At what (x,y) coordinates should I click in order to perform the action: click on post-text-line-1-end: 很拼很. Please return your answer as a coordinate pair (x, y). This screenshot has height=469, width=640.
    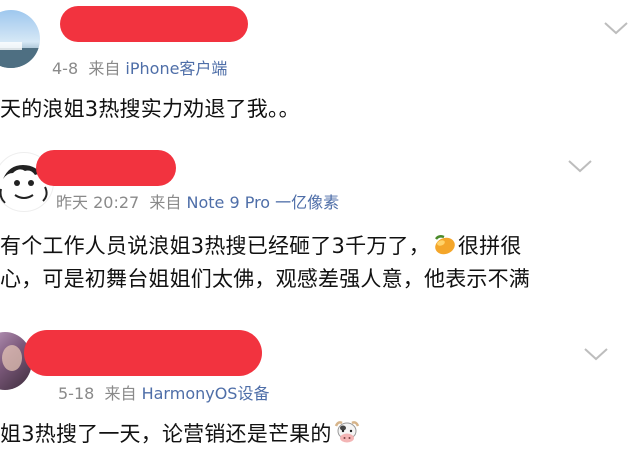
    Looking at the image, I should click on (489, 246).